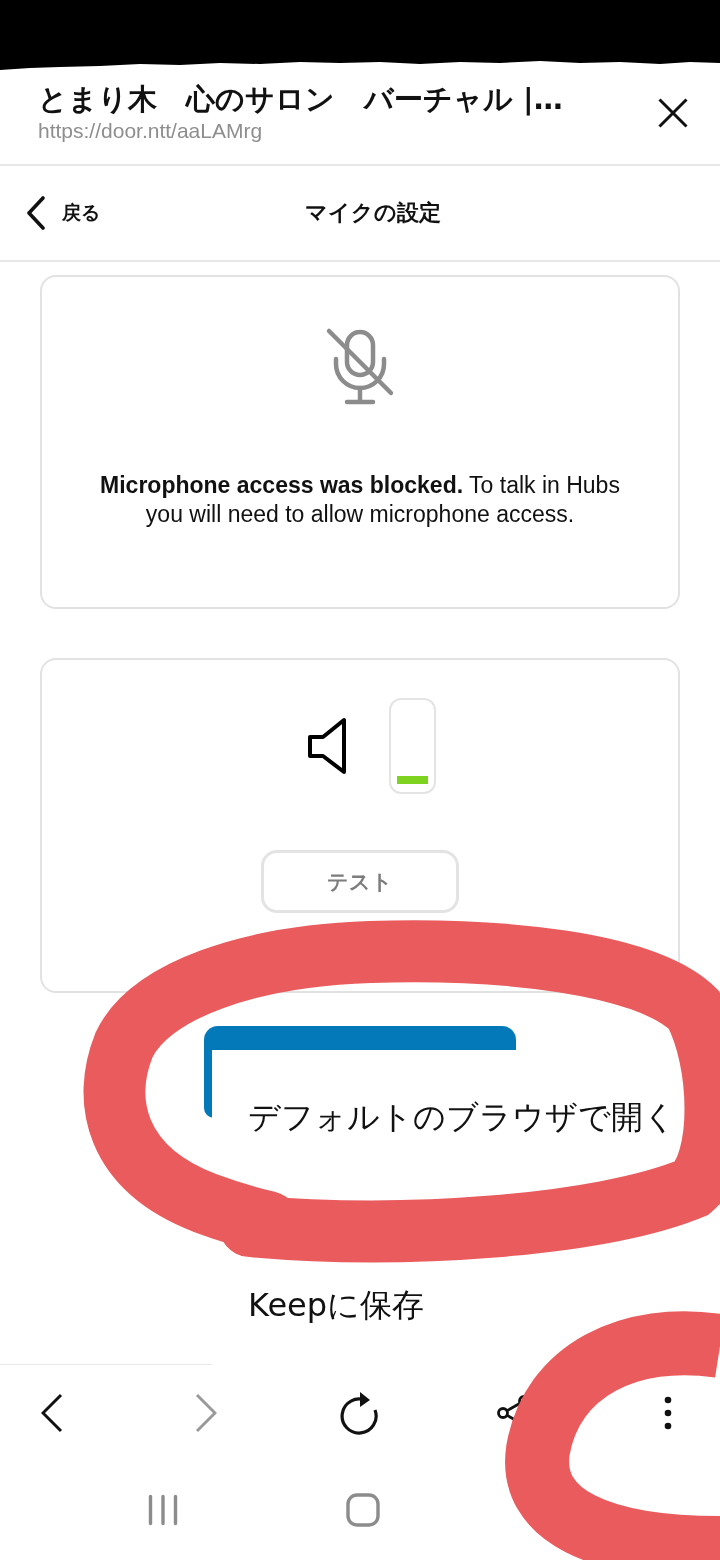  I want to click on home-button, so click(363, 1510).